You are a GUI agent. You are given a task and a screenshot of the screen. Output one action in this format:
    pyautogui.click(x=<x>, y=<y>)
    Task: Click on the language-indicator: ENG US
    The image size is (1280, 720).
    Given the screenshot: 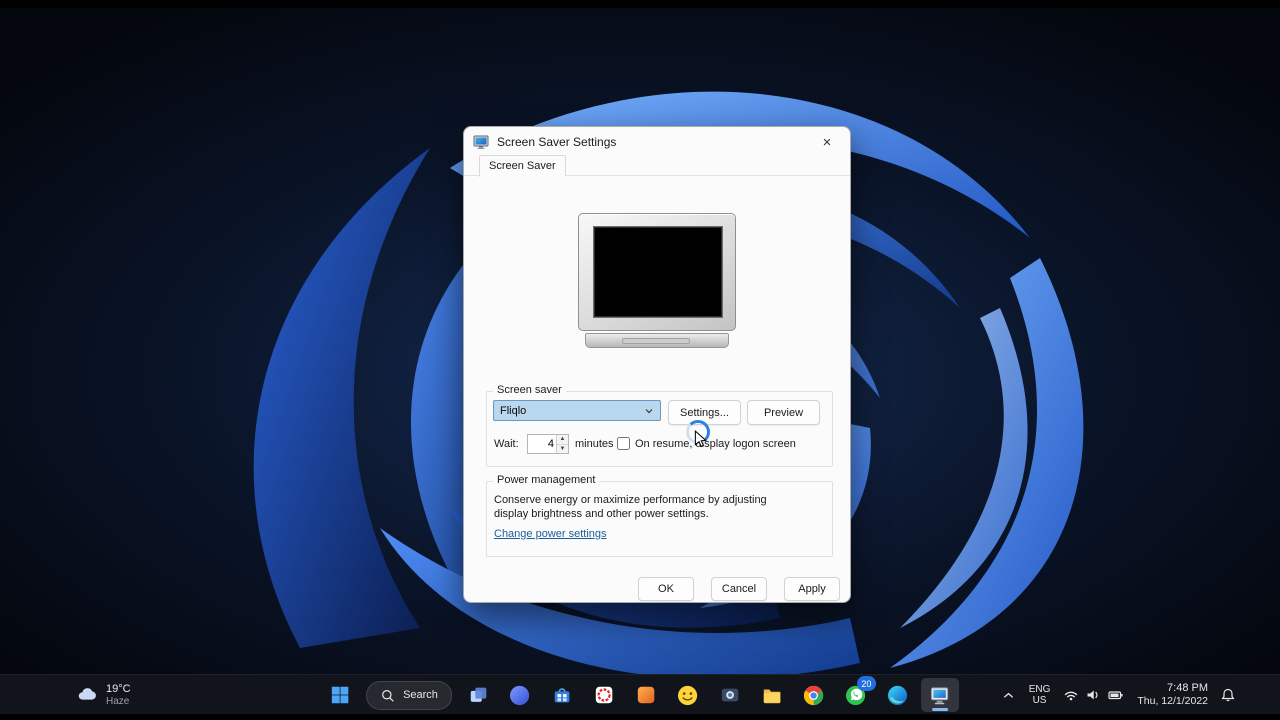 What is the action you would take?
    pyautogui.click(x=1040, y=695)
    